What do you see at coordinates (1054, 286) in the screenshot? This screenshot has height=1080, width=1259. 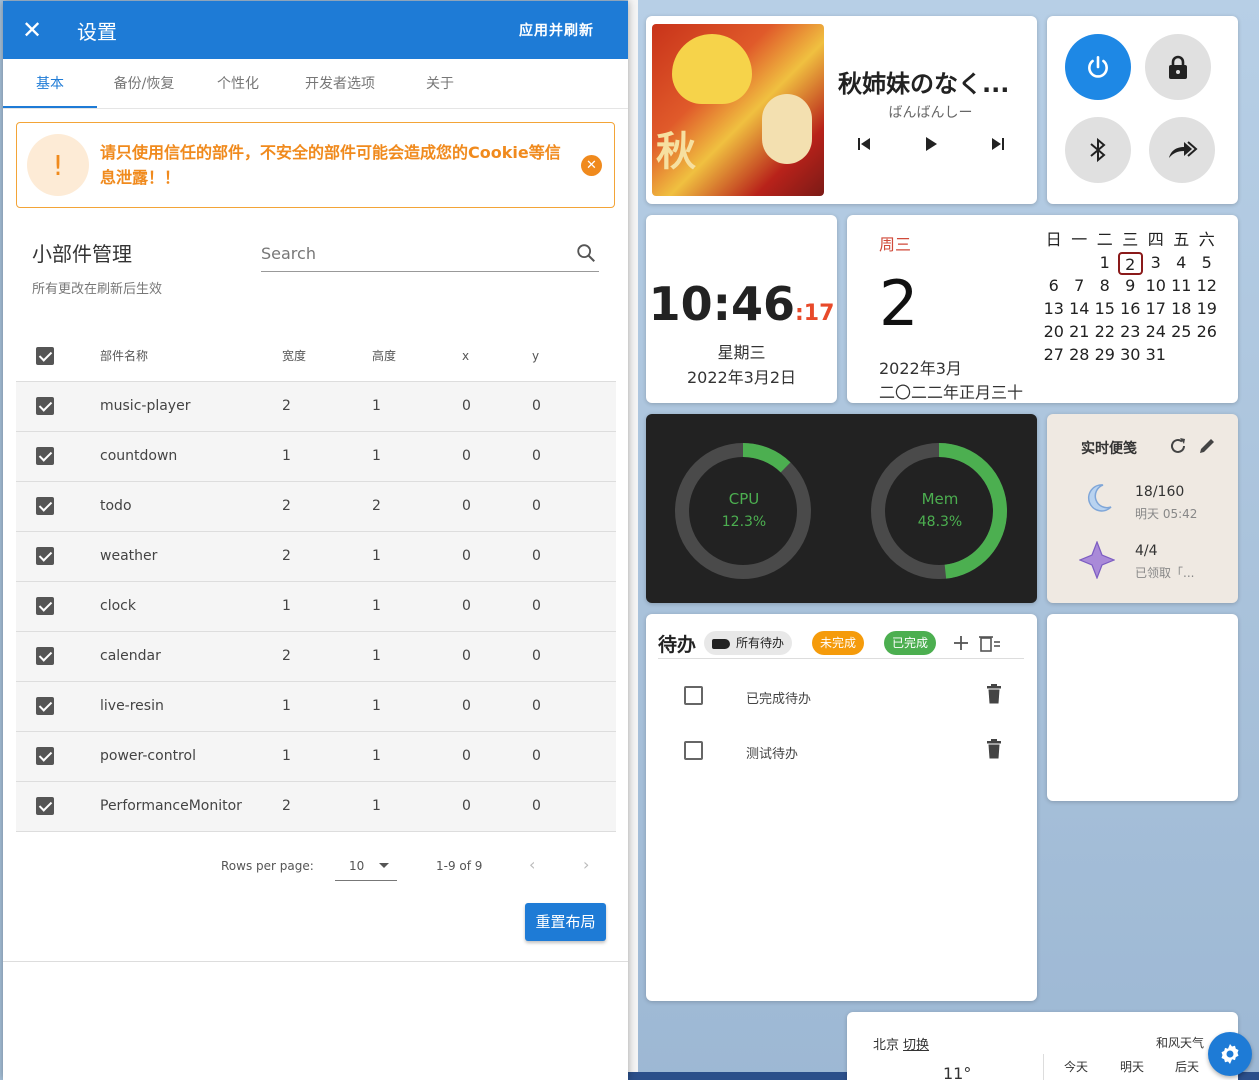 I see `calendar-day-cell: 6` at bounding box center [1054, 286].